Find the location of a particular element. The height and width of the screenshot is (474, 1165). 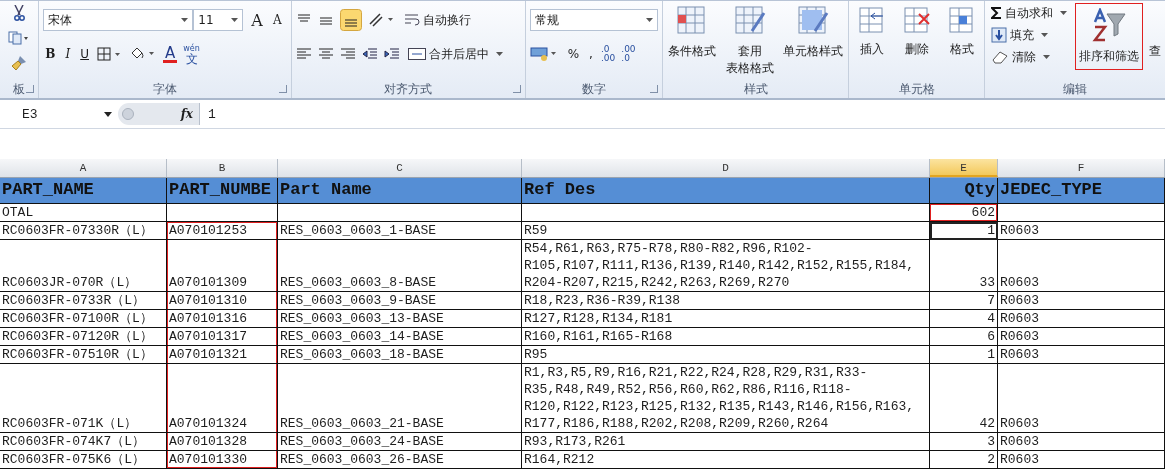

increase-indent-icon is located at coordinates (391, 54).